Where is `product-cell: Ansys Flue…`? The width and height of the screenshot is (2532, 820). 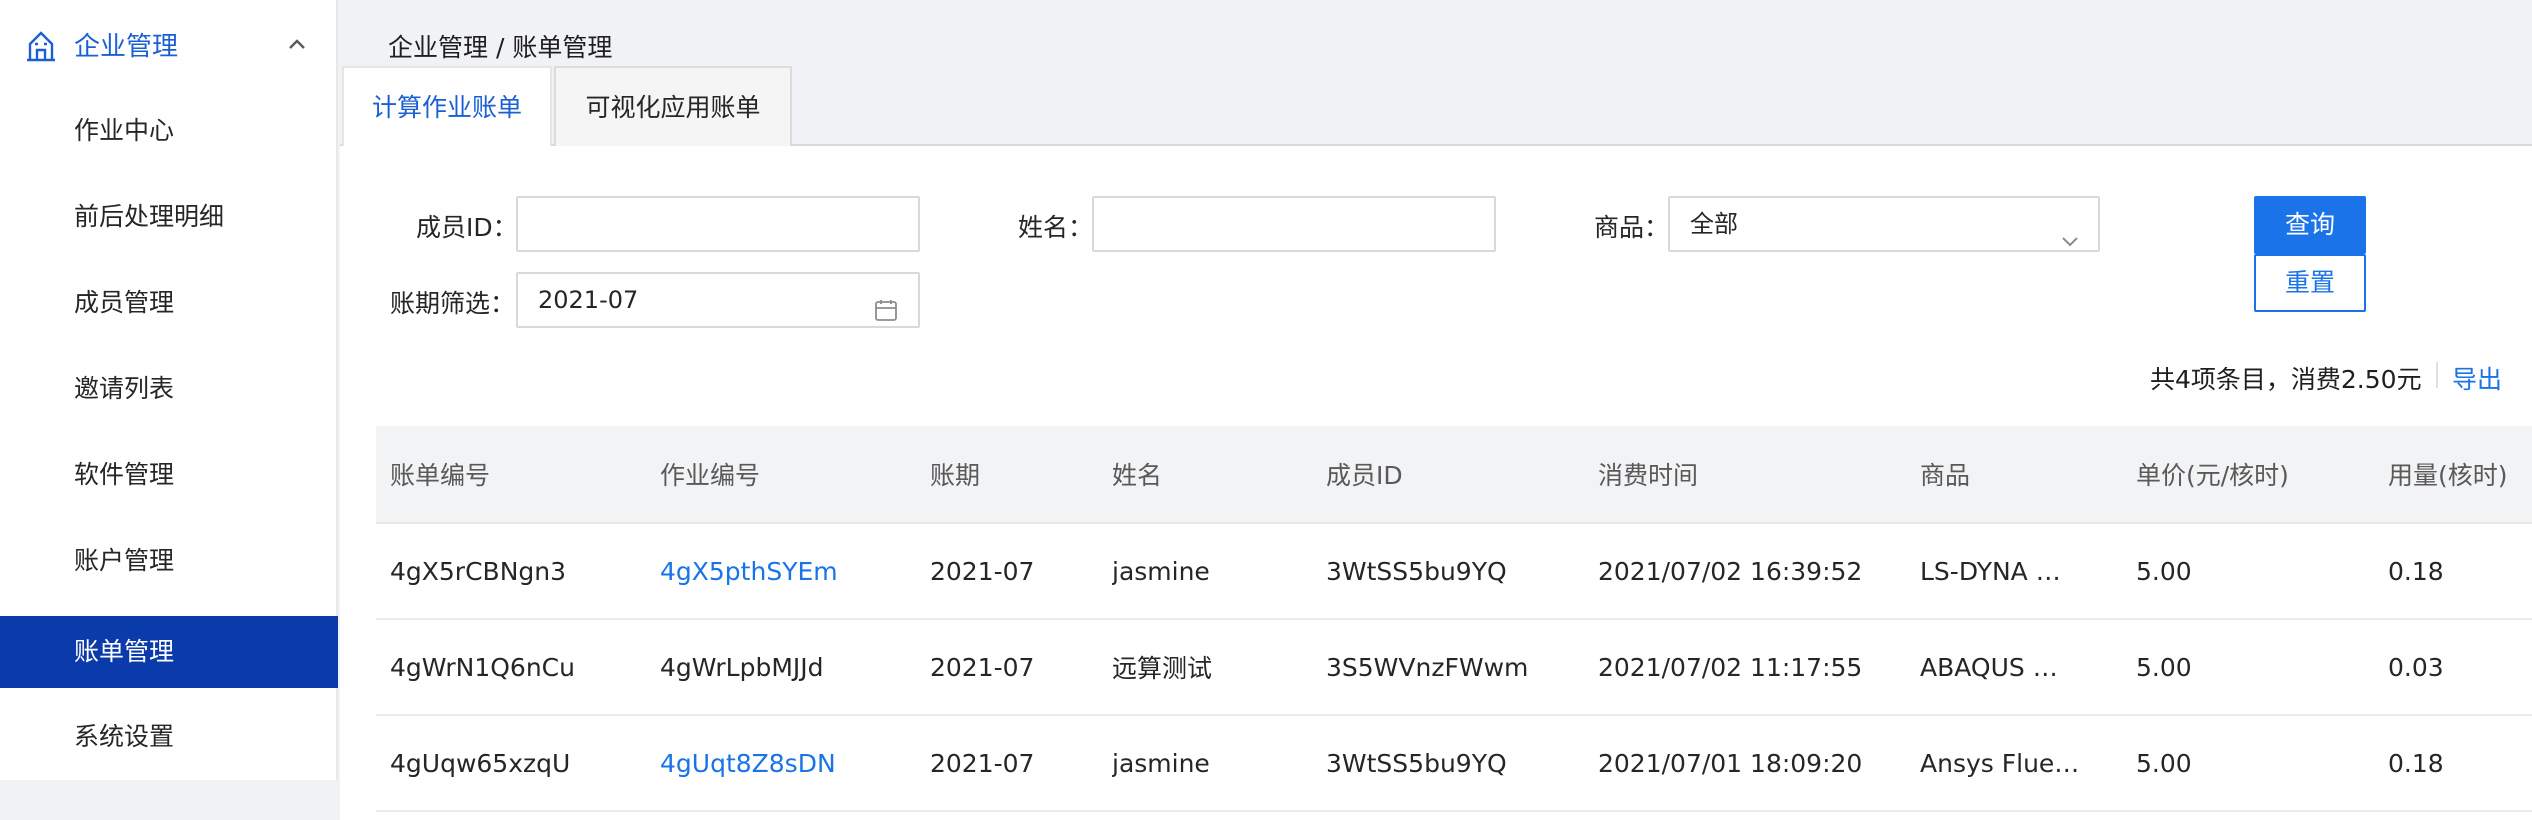 product-cell: Ansys Flue… is located at coordinates (2000, 763).